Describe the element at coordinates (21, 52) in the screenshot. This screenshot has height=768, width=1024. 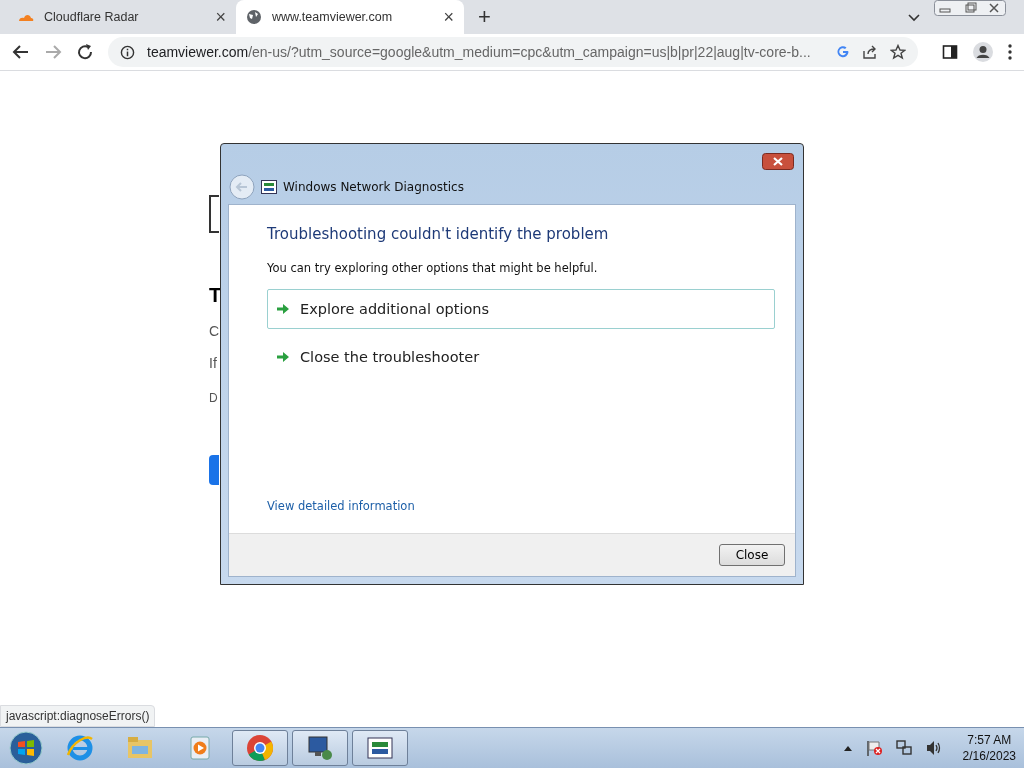
I see `back-icon` at that location.